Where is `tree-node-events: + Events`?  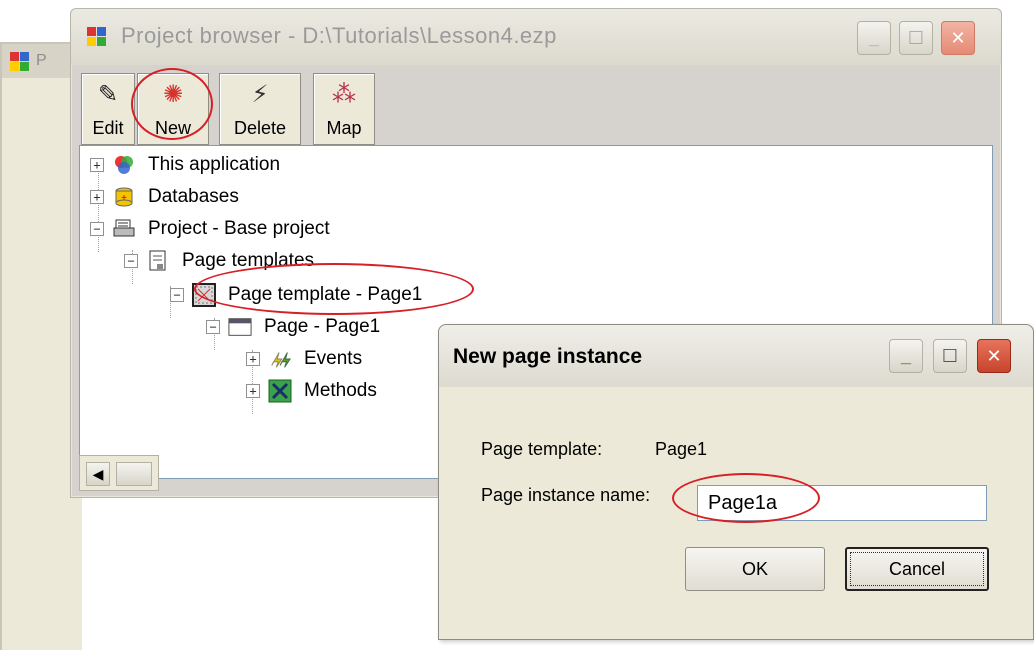 tree-node-events: + Events is located at coordinates (304, 359).